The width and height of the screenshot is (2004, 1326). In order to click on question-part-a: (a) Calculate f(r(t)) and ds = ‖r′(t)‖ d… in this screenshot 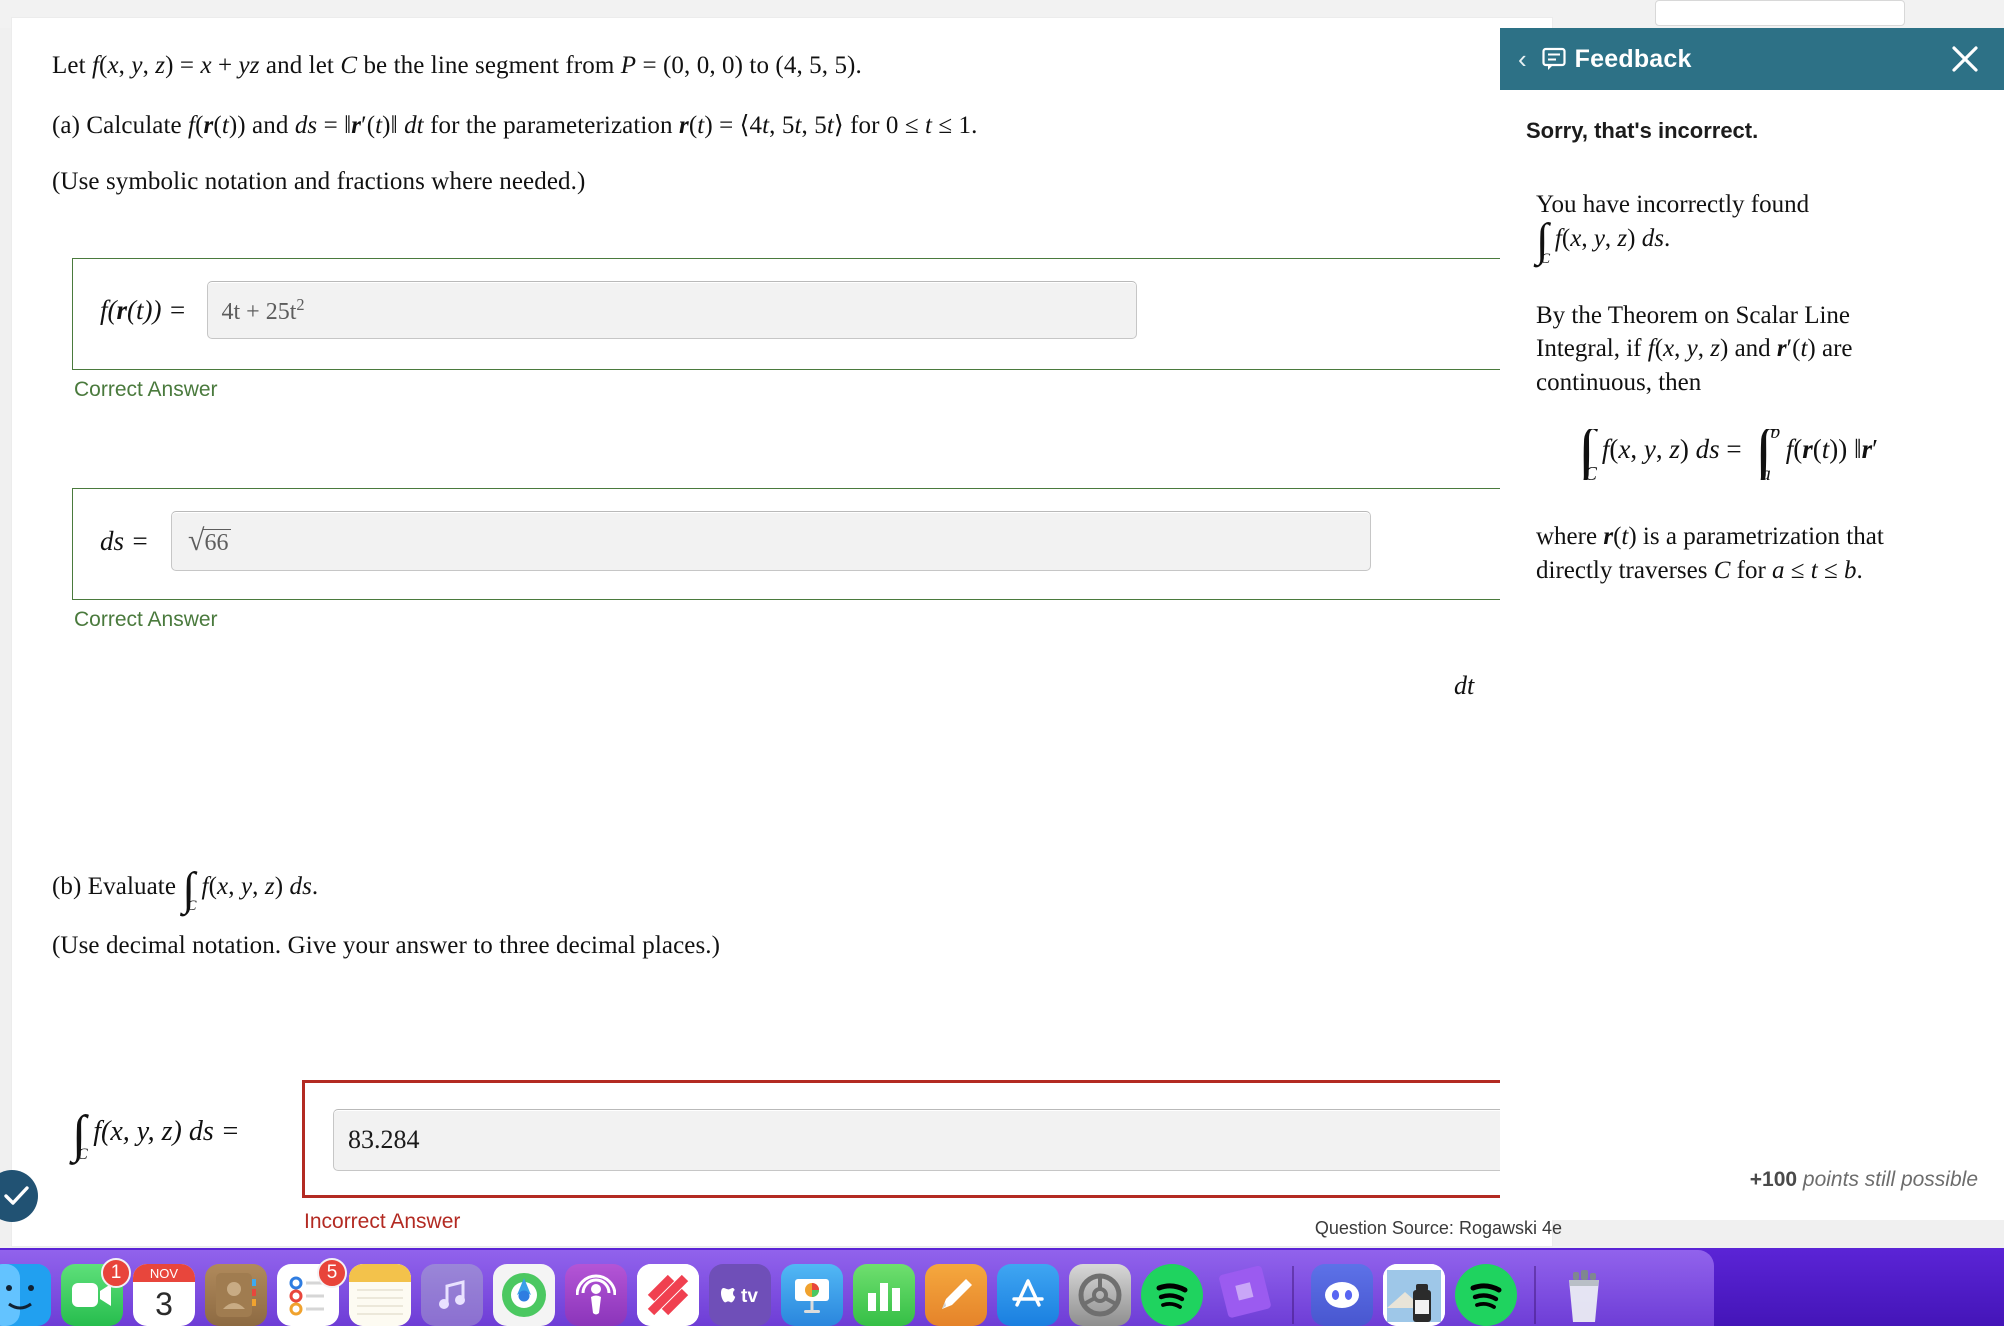, I will do `click(515, 125)`.